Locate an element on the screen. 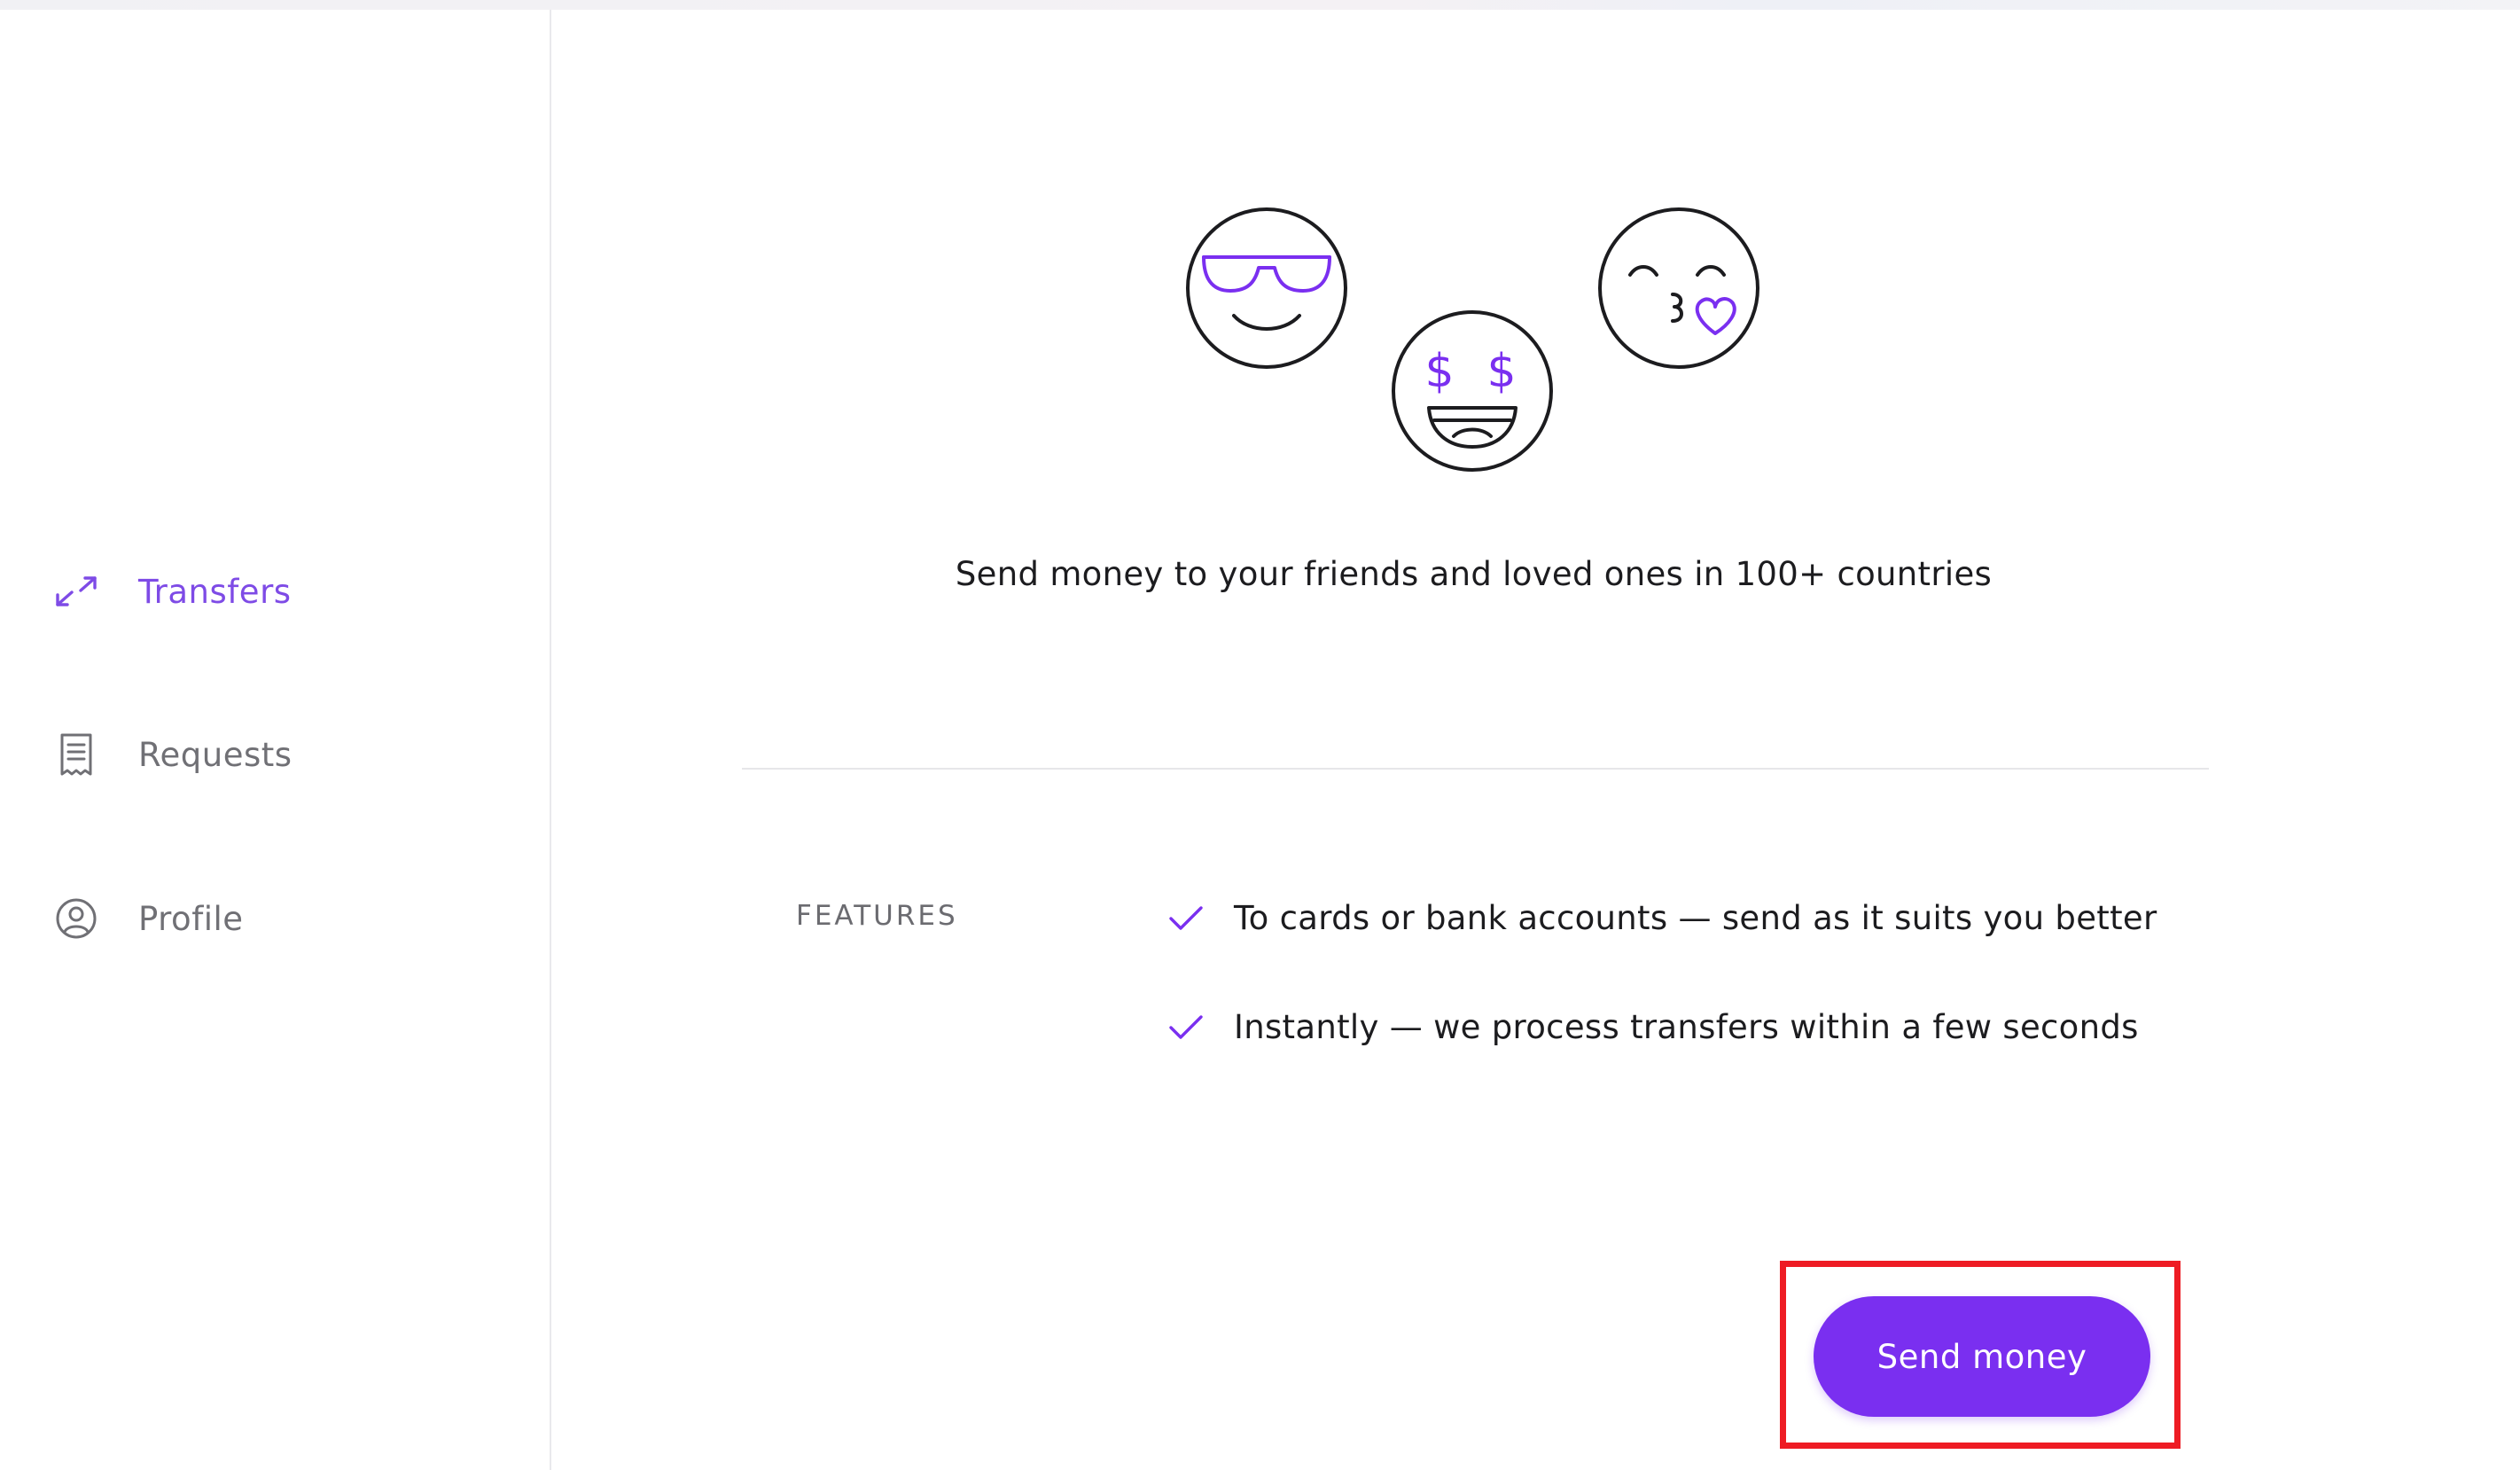 The height and width of the screenshot is (1470, 2520). receipt-icon is located at coordinates (76, 754).